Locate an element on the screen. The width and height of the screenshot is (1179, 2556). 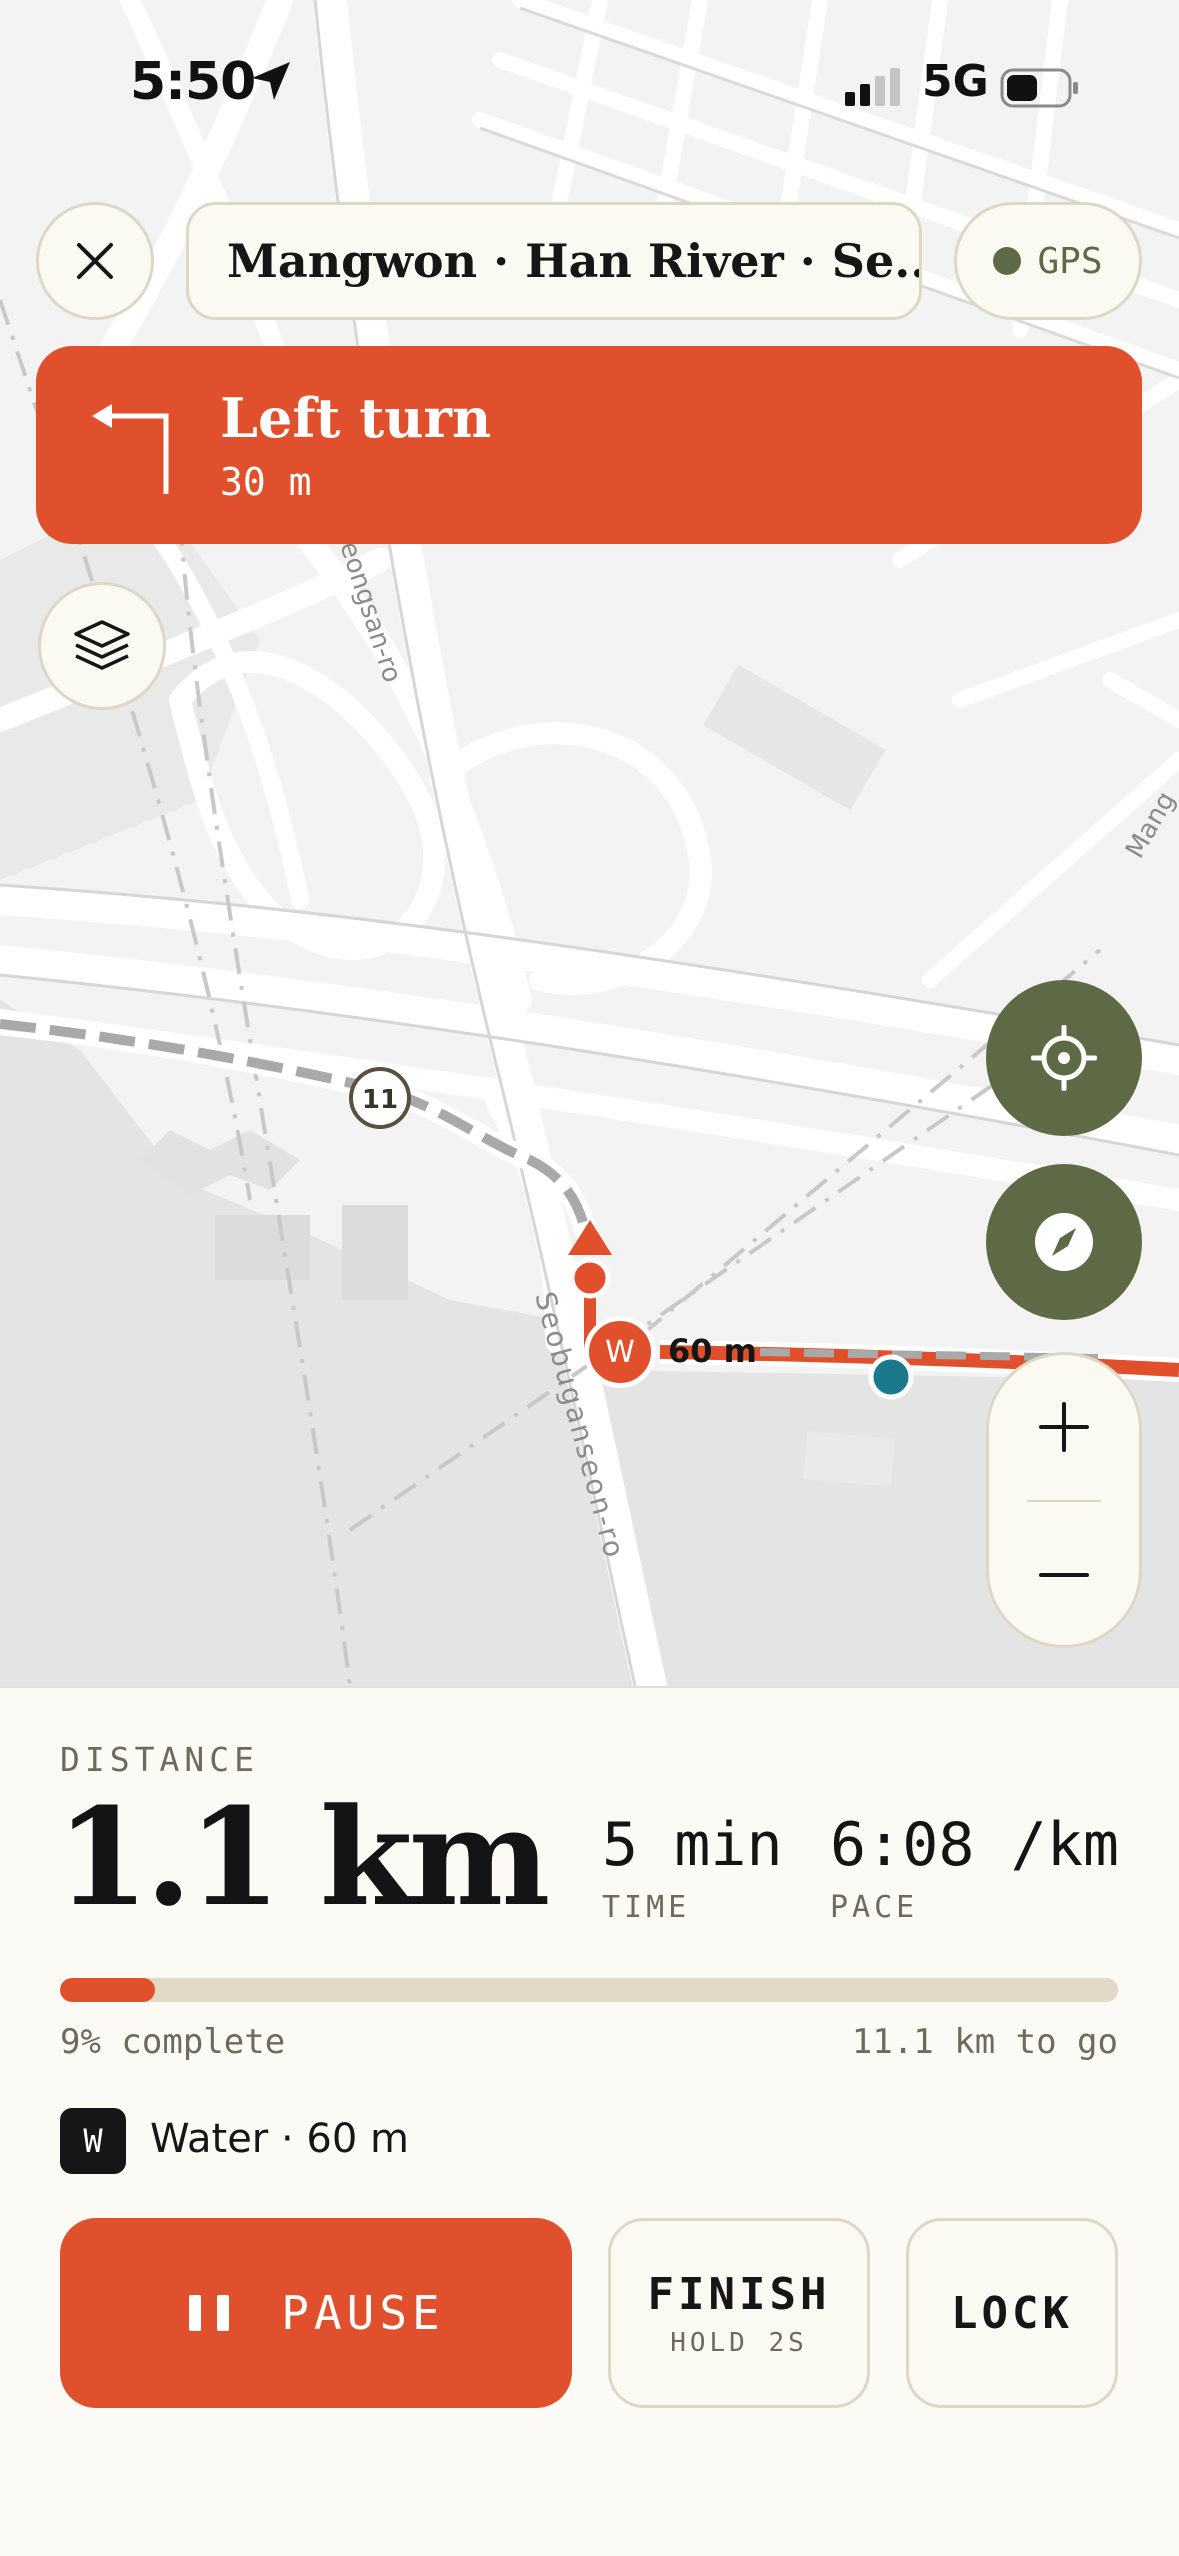
distance-label: DISTANCE is located at coordinates (159, 1759).